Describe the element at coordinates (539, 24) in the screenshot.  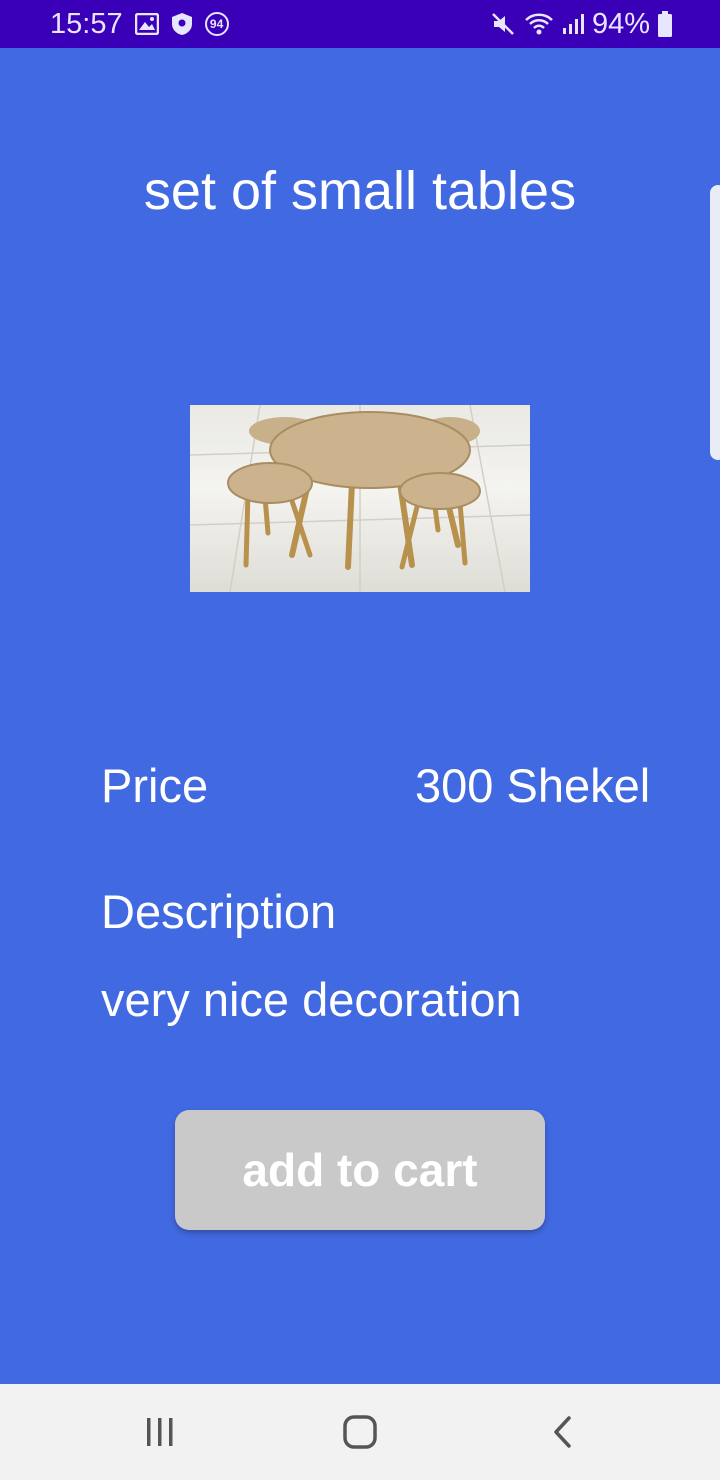
I see `wifi-icon` at that location.